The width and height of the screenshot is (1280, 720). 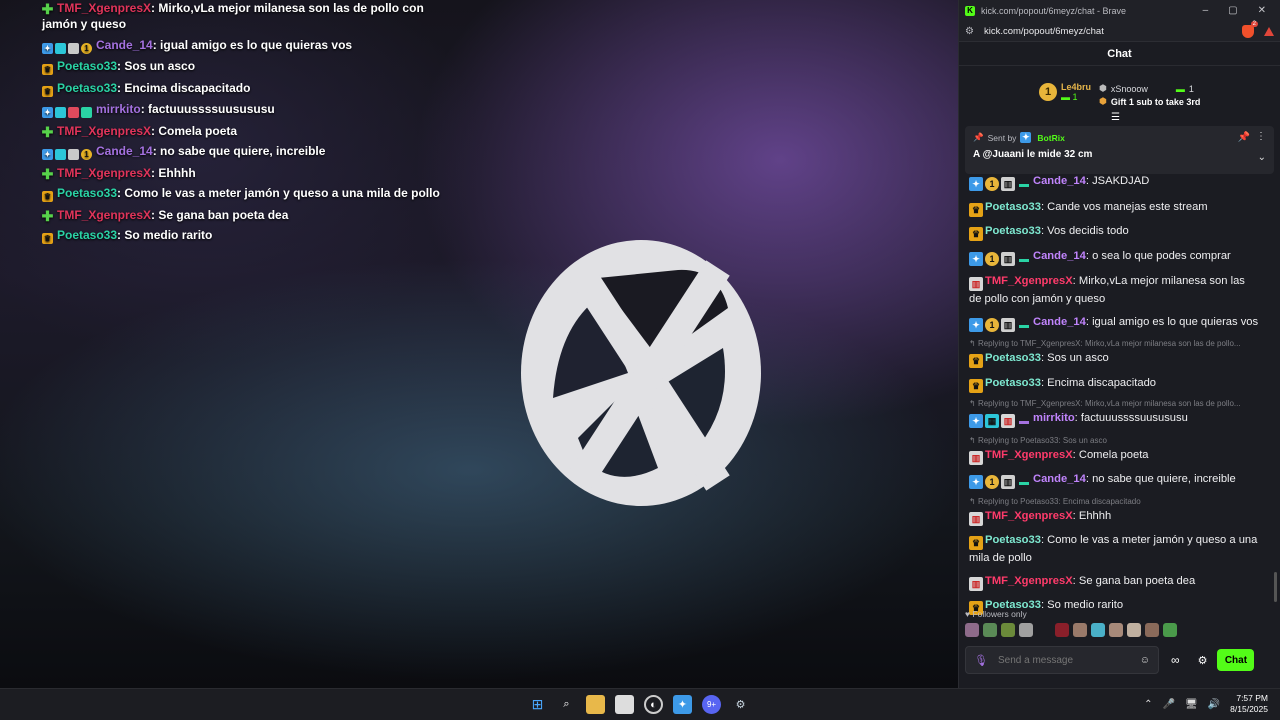 I want to click on file-explorer-icon, so click(x=595, y=704).